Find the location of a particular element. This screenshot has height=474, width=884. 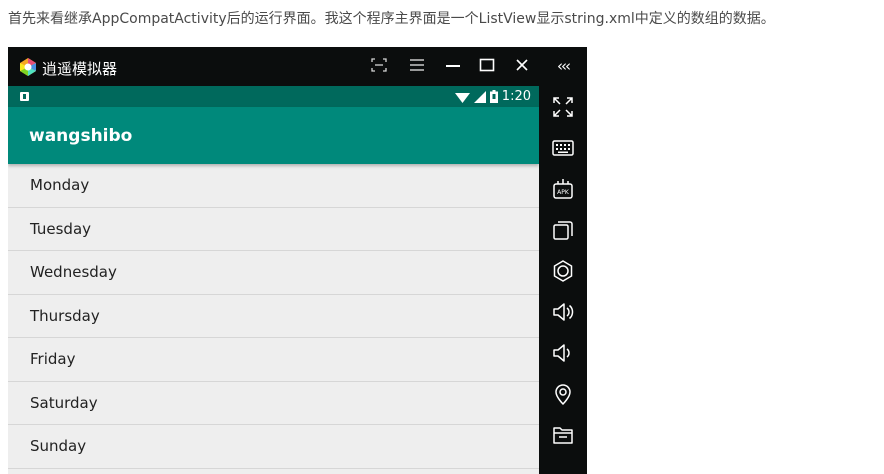

list-item: Friday is located at coordinates (273, 360).